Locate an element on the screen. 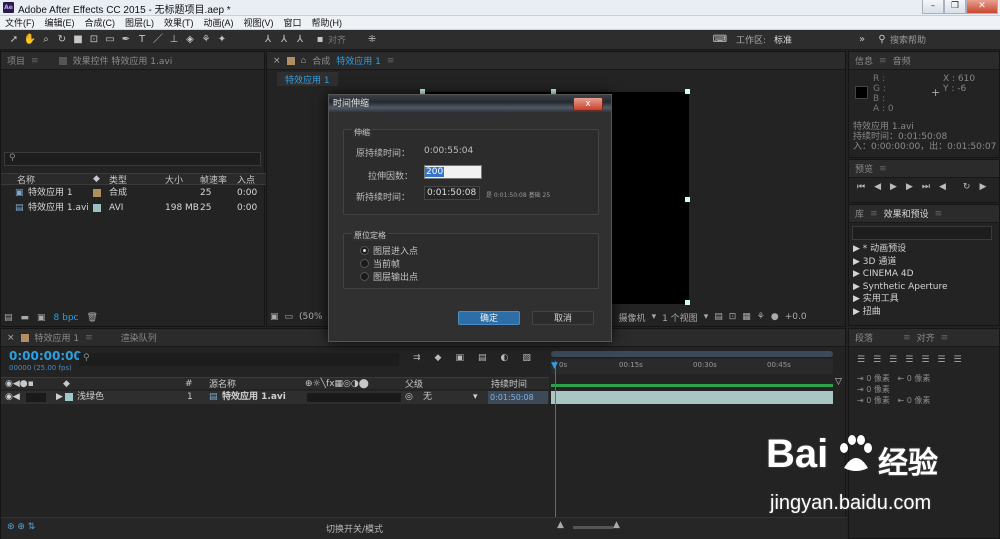  layer-name: 特效应用 1.avi is located at coordinates (254, 397).